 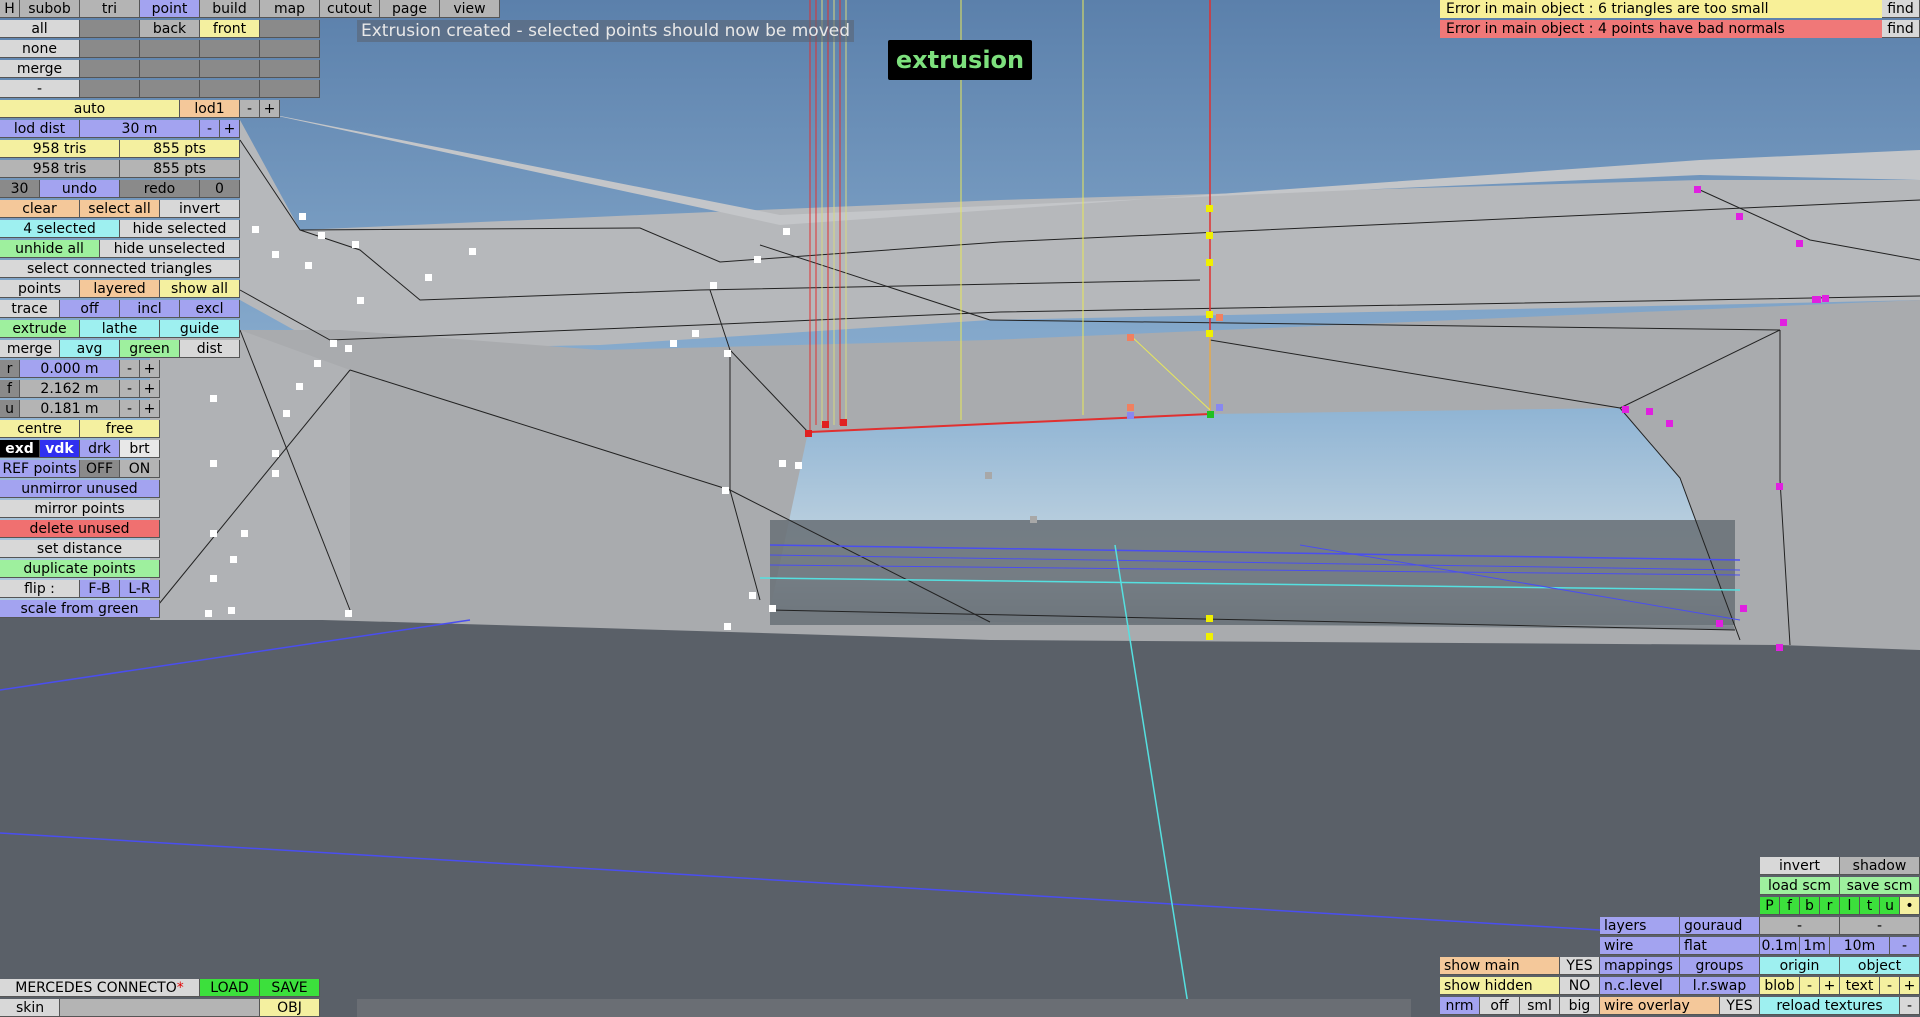 I want to click on reload-textures-minus-button: -, so click(x=1910, y=1006).